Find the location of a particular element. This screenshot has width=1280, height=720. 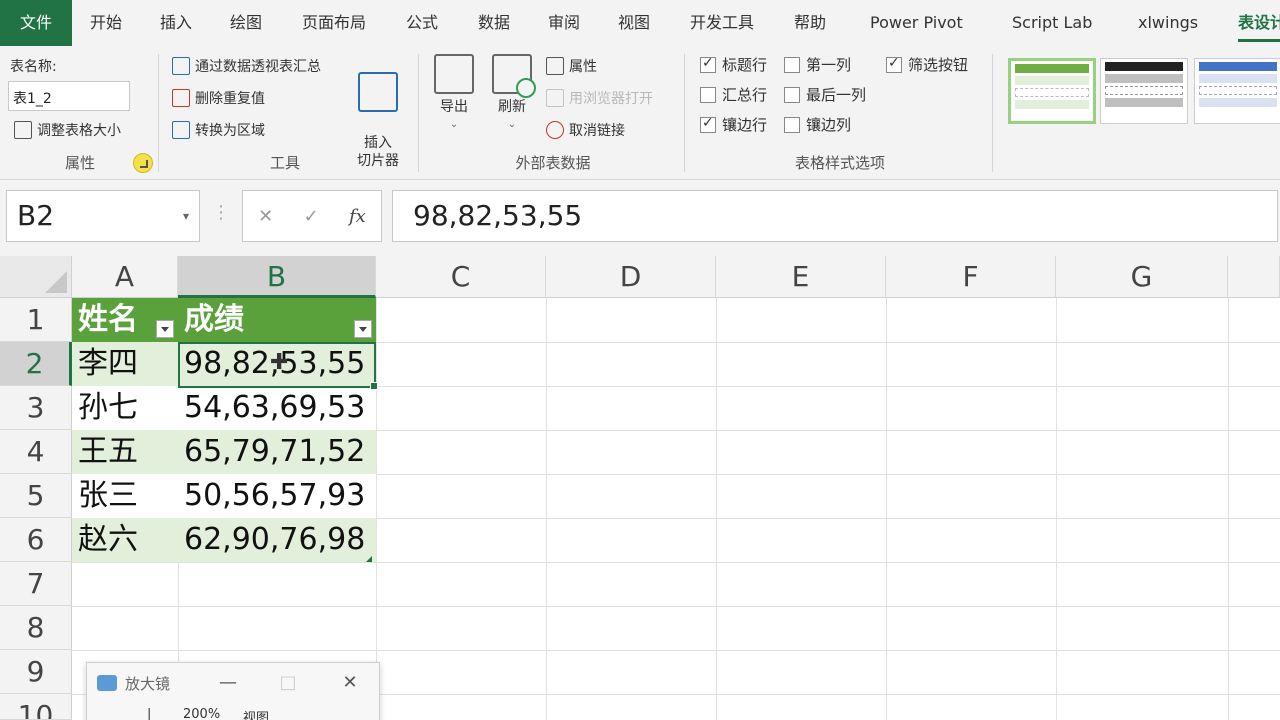

pivot-summary-button: 通过数据透视表汇总 is located at coordinates (246, 66).